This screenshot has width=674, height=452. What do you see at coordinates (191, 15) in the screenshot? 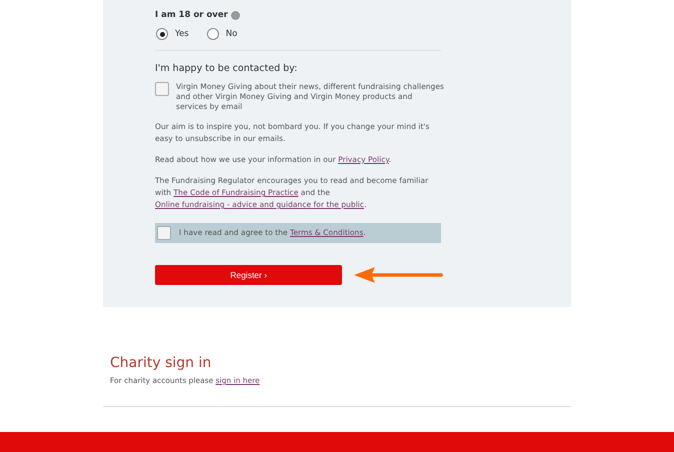
I see `age-question-label: I am 18 or over` at bounding box center [191, 15].